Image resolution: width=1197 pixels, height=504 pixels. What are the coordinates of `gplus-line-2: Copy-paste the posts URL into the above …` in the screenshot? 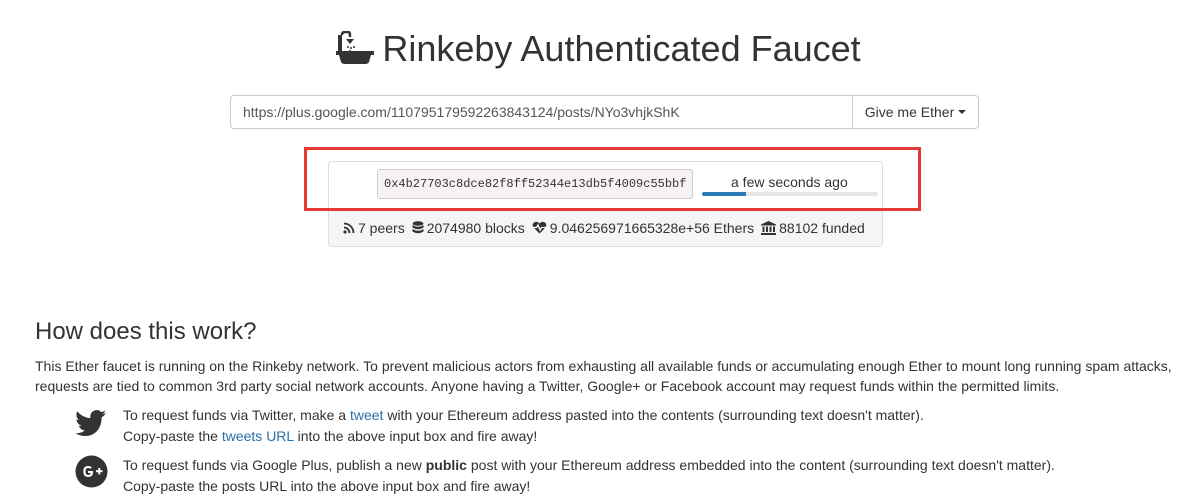 It's located at (327, 486).